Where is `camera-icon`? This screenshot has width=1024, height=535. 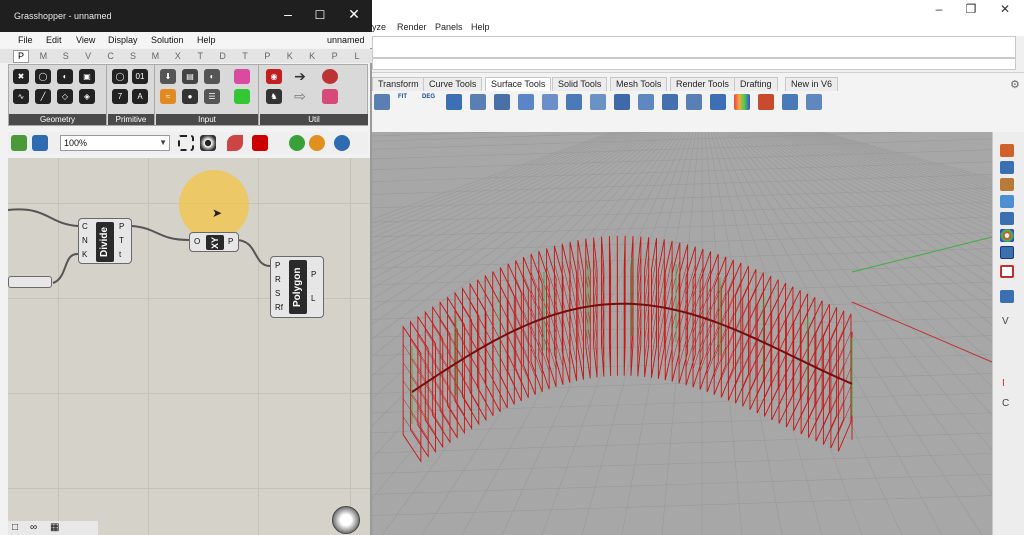 camera-icon is located at coordinates (1007, 252).